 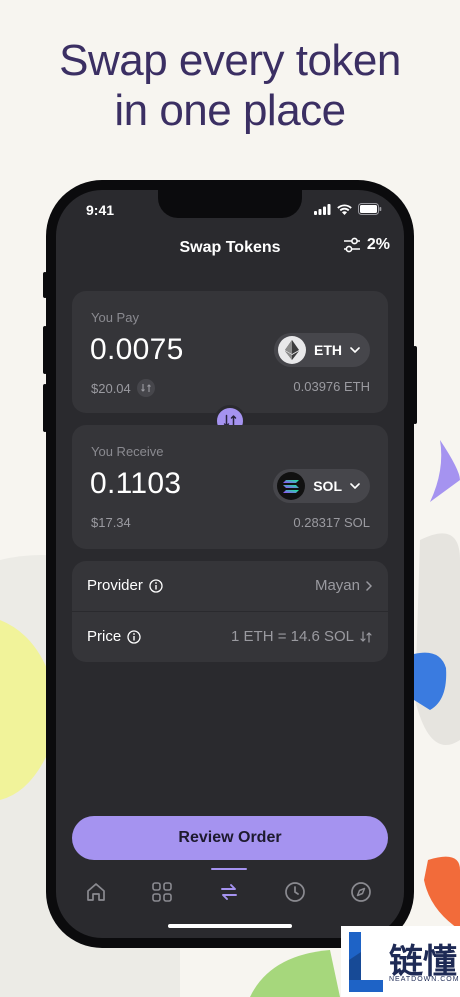 I want to click on nav-active-indicator, so click(x=229, y=869).